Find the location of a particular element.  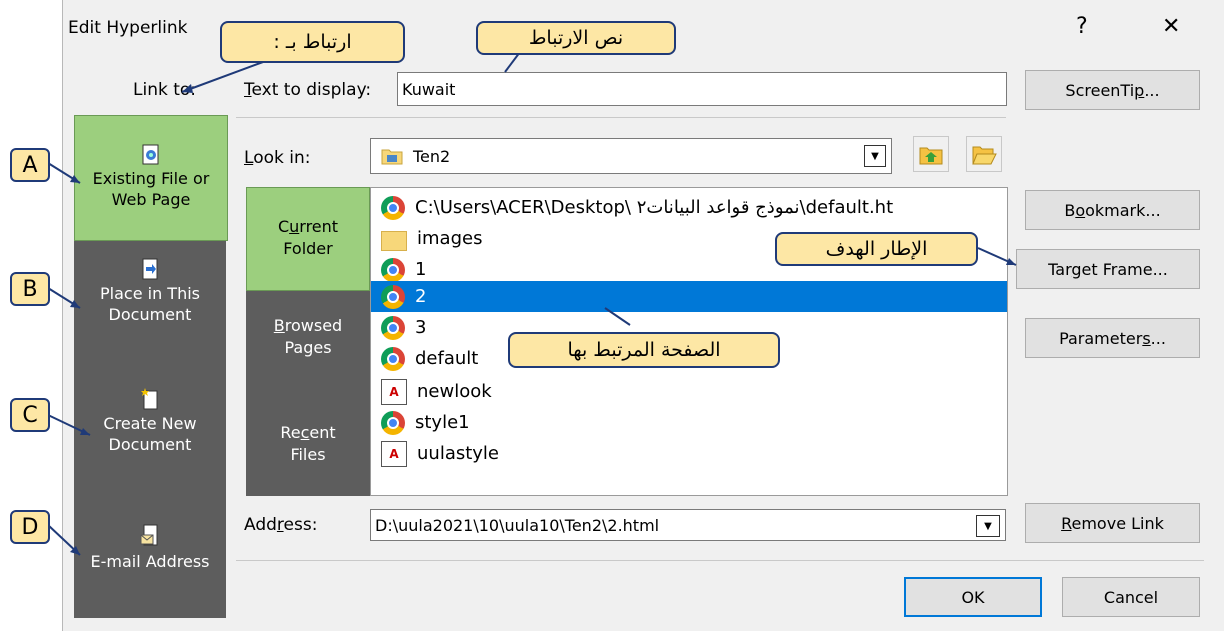

letter-tag-c: C is located at coordinates (30, 415).